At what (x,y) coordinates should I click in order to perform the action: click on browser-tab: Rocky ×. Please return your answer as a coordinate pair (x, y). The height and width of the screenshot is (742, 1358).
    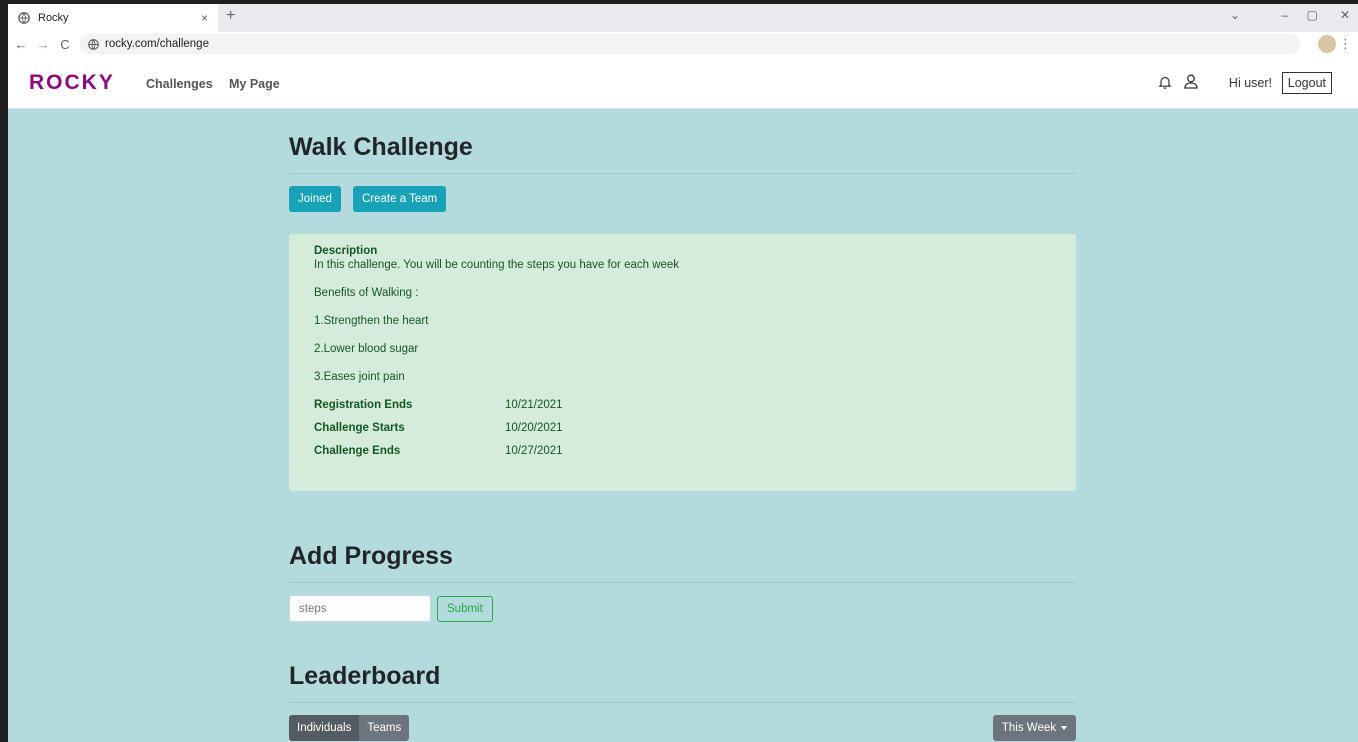
    Looking at the image, I should click on (113, 18).